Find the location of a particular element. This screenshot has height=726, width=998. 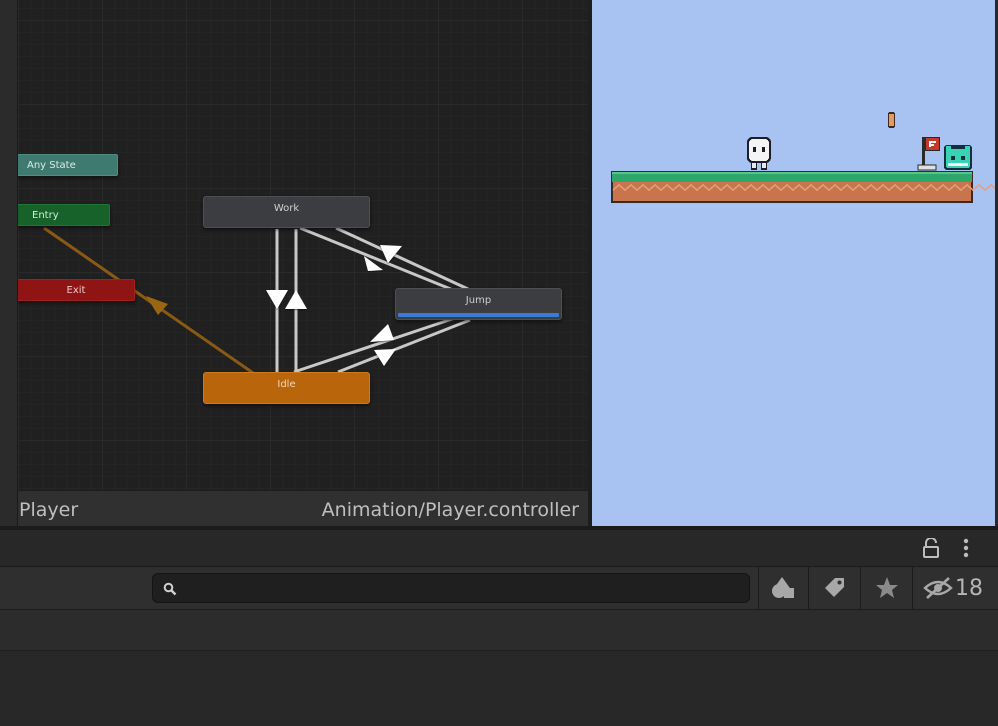

transition-layer is located at coordinates (257, 301).